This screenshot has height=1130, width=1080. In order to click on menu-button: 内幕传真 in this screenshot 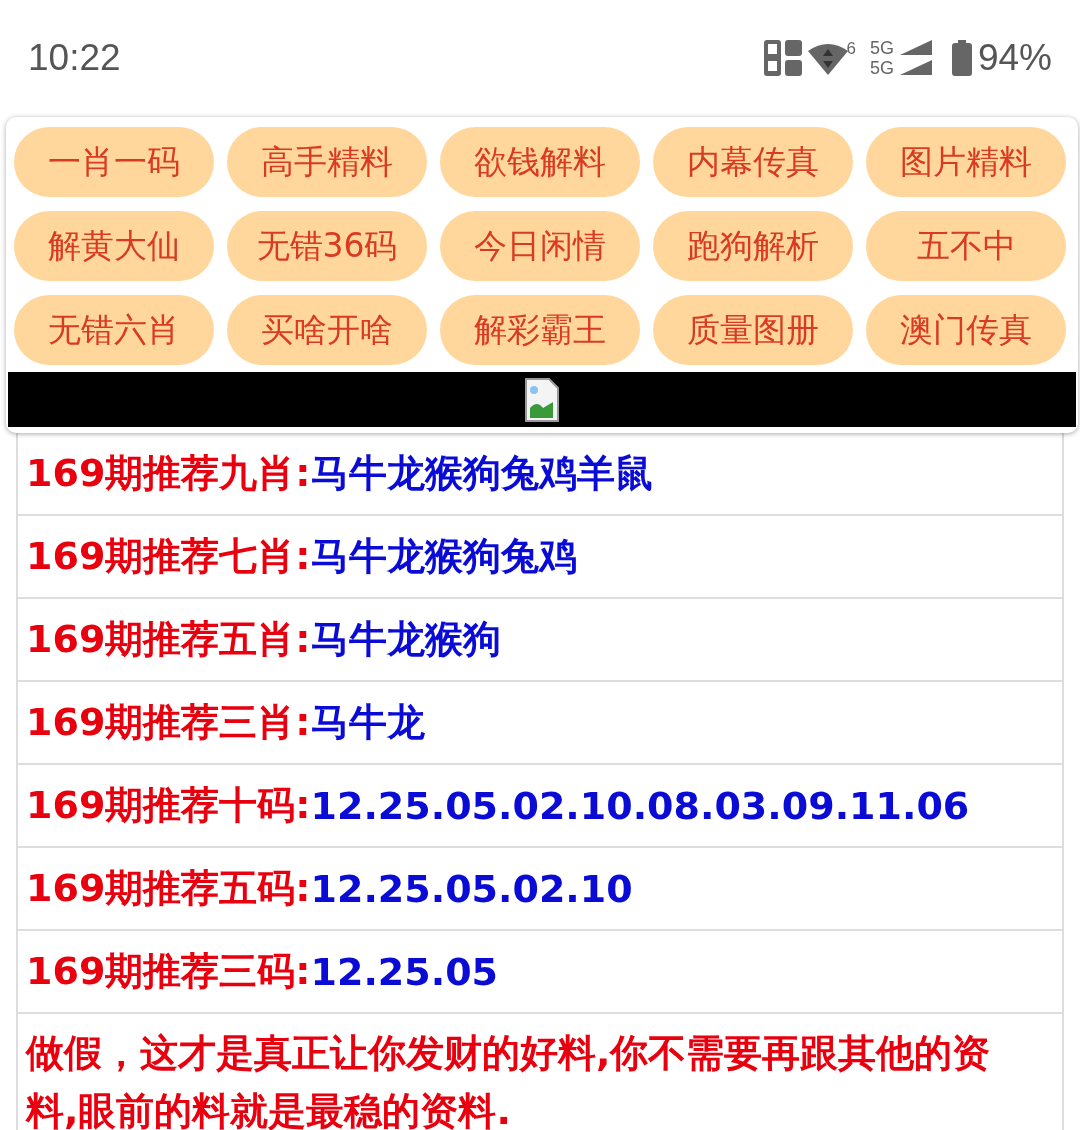, I will do `click(753, 162)`.